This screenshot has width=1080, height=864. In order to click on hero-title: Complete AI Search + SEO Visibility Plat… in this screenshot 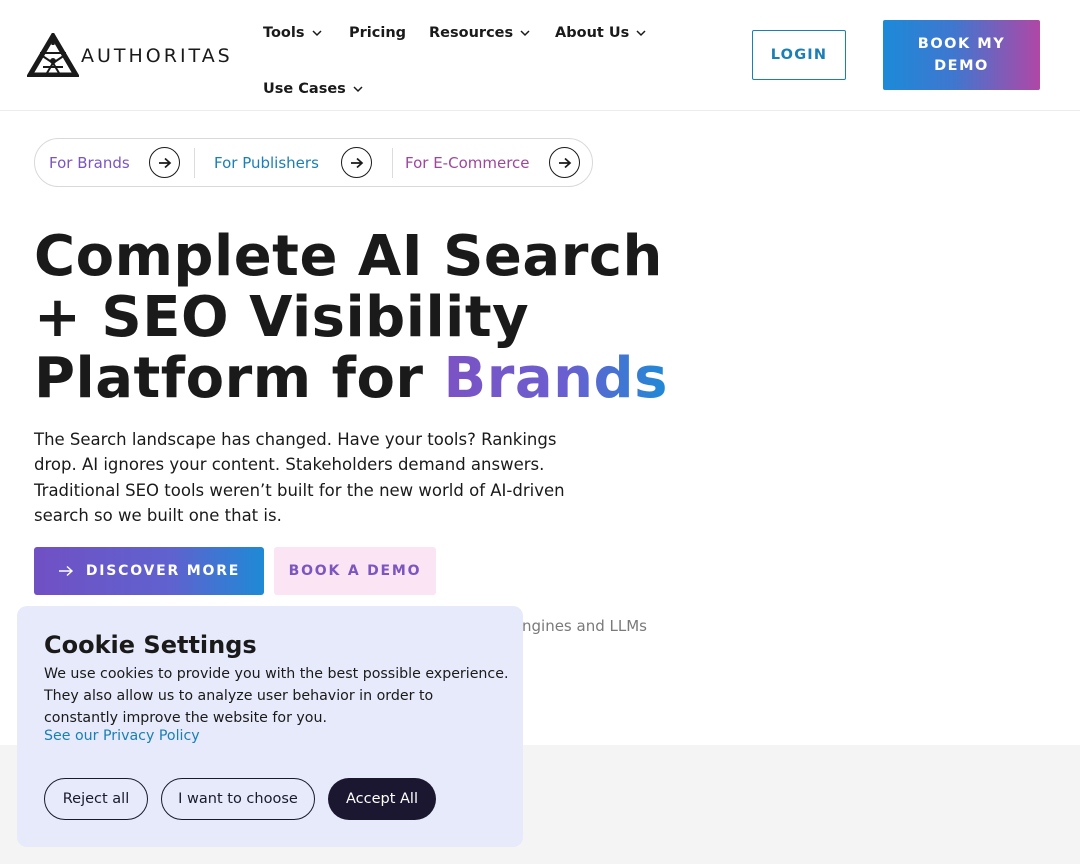, I will do `click(351, 317)`.